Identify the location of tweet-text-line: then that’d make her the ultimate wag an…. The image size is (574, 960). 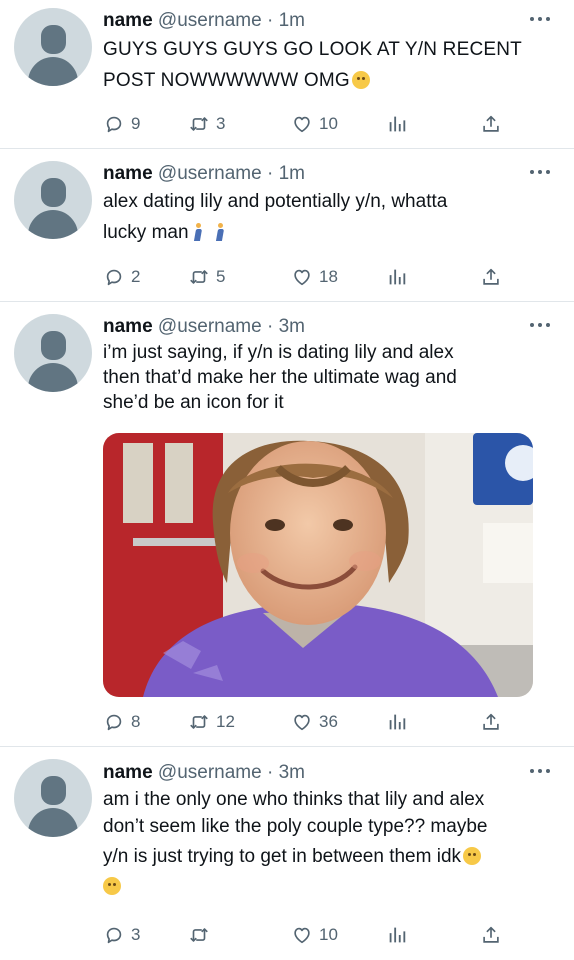
(280, 377).